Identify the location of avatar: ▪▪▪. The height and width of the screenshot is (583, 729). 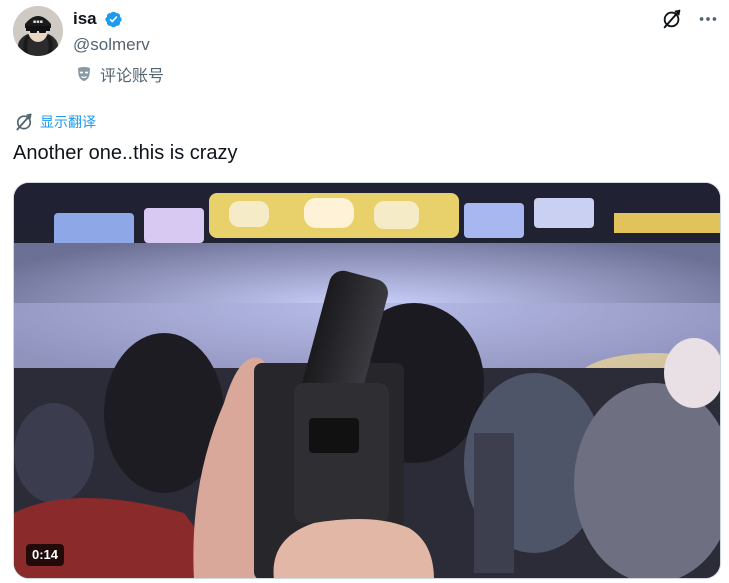
(38, 31).